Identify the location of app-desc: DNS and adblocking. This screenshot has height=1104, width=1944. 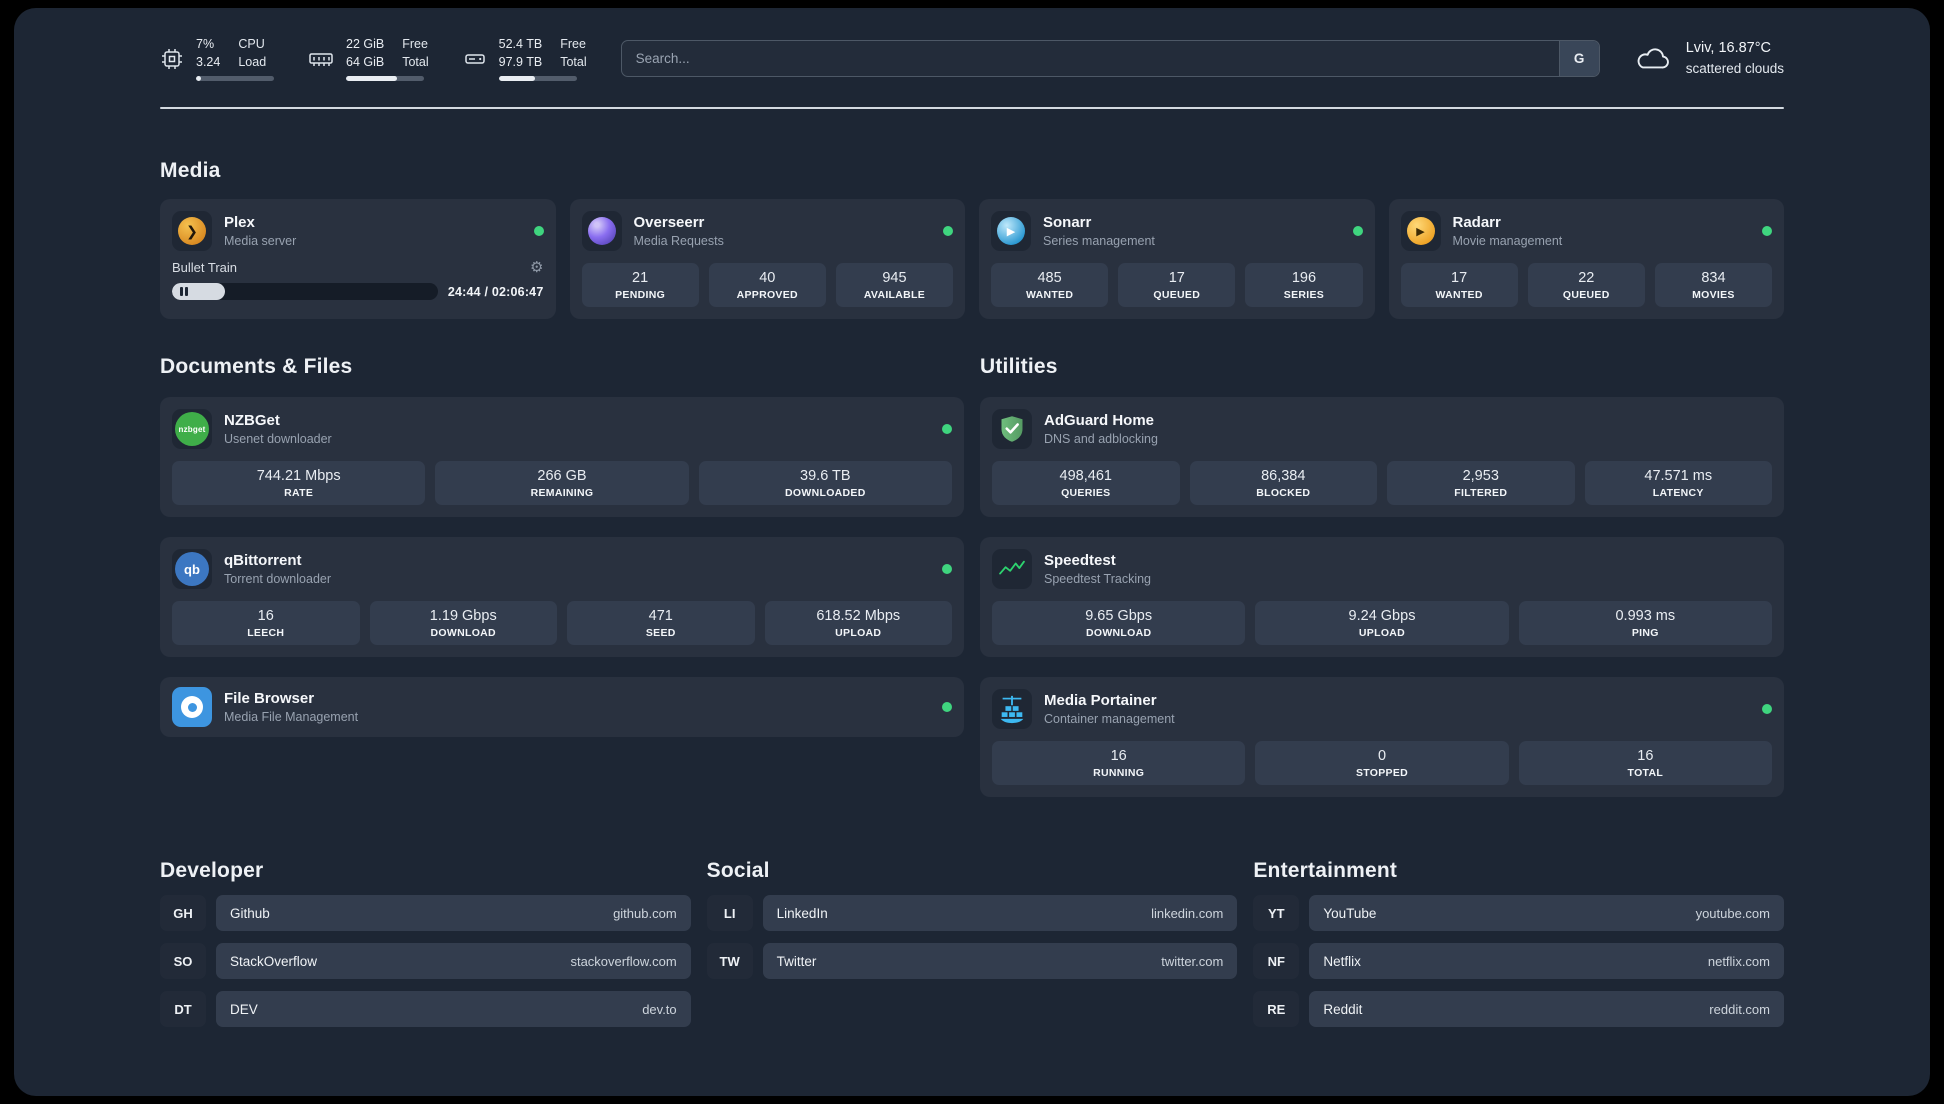
(1101, 439).